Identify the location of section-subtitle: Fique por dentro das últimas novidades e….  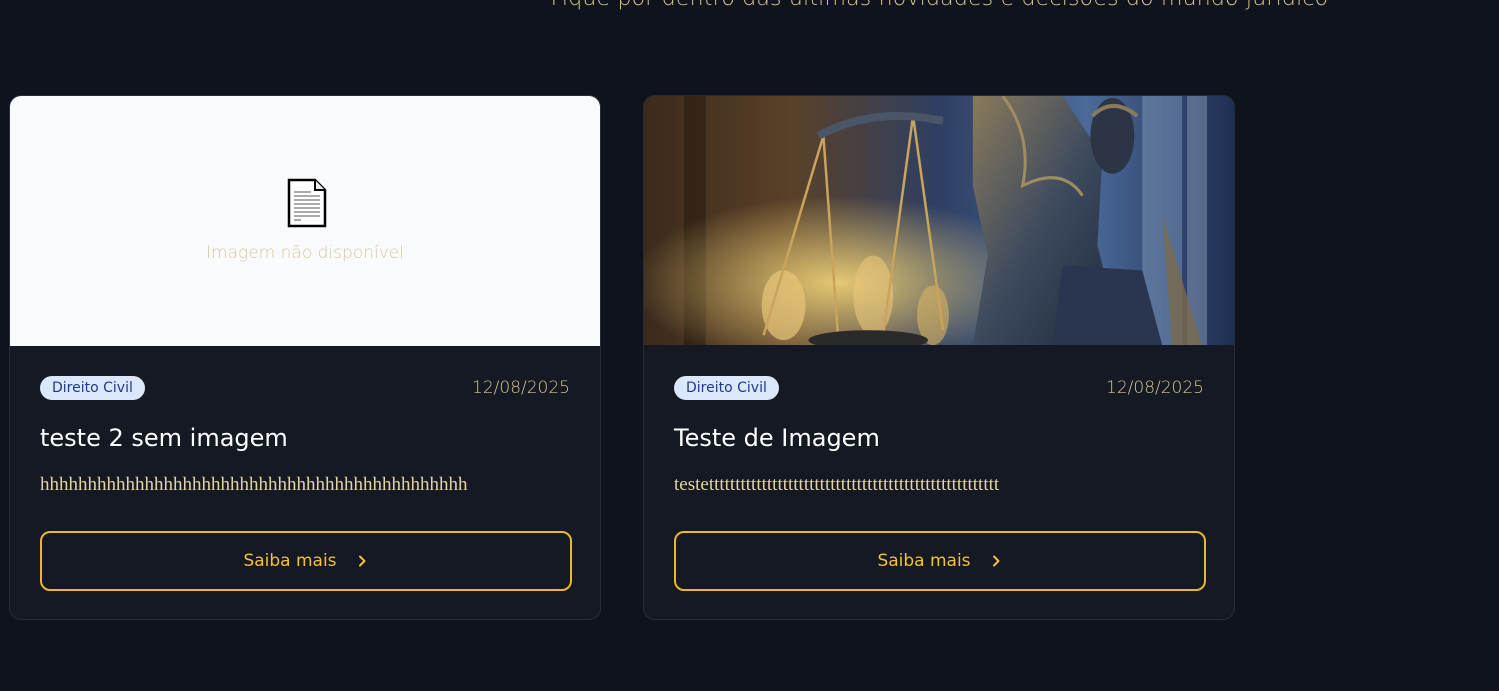
(749, 5).